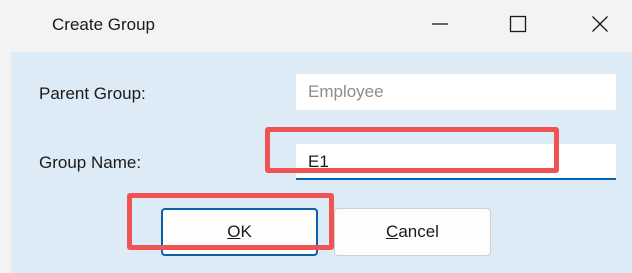 This screenshot has height=273, width=632. Describe the element at coordinates (318, 161) in the screenshot. I see `group-name-value: E1` at that location.